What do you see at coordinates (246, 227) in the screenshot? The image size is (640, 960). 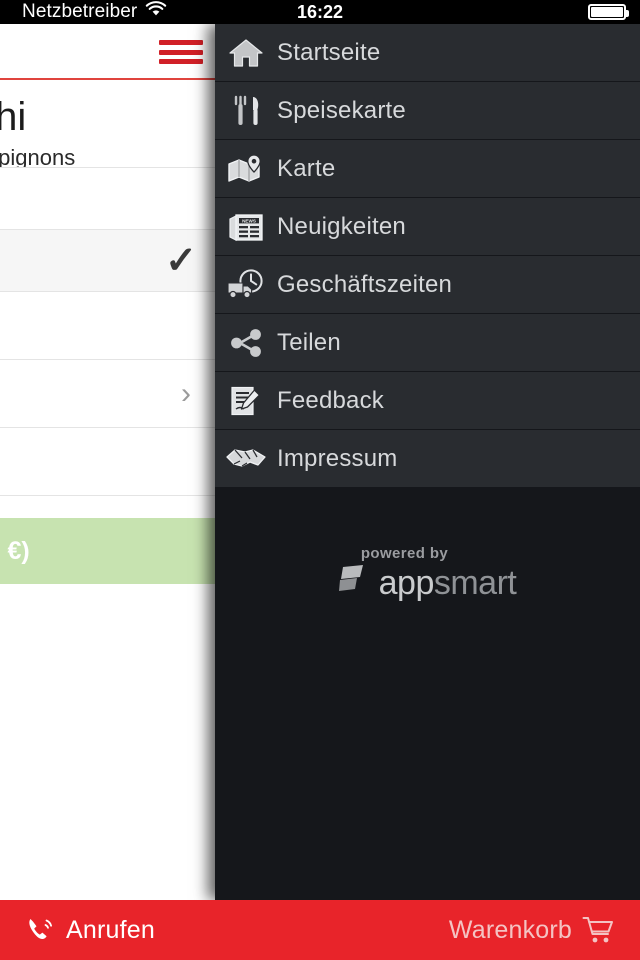 I see `newspaper-icon: NEWS` at bounding box center [246, 227].